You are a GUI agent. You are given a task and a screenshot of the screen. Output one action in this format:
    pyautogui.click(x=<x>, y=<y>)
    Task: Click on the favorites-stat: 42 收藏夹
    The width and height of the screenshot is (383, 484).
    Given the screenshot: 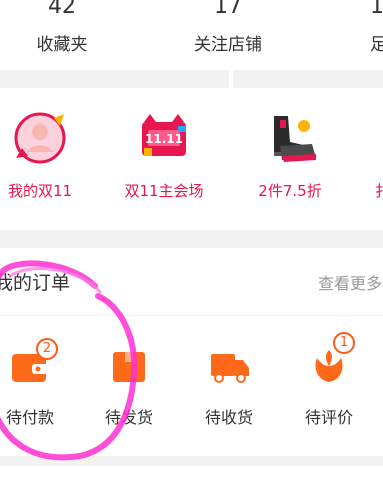 What is the action you would take?
    pyautogui.click(x=62, y=27)
    